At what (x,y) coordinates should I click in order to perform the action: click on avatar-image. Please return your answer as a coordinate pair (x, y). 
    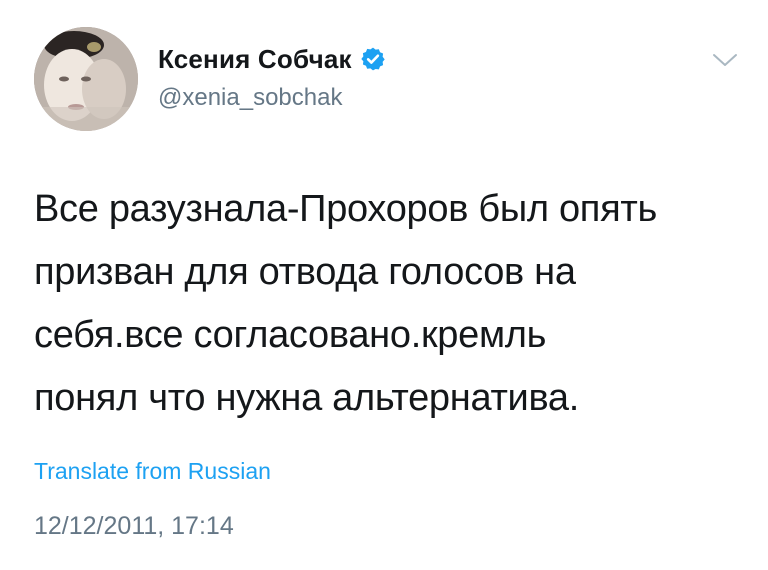
    Looking at the image, I should click on (86, 79).